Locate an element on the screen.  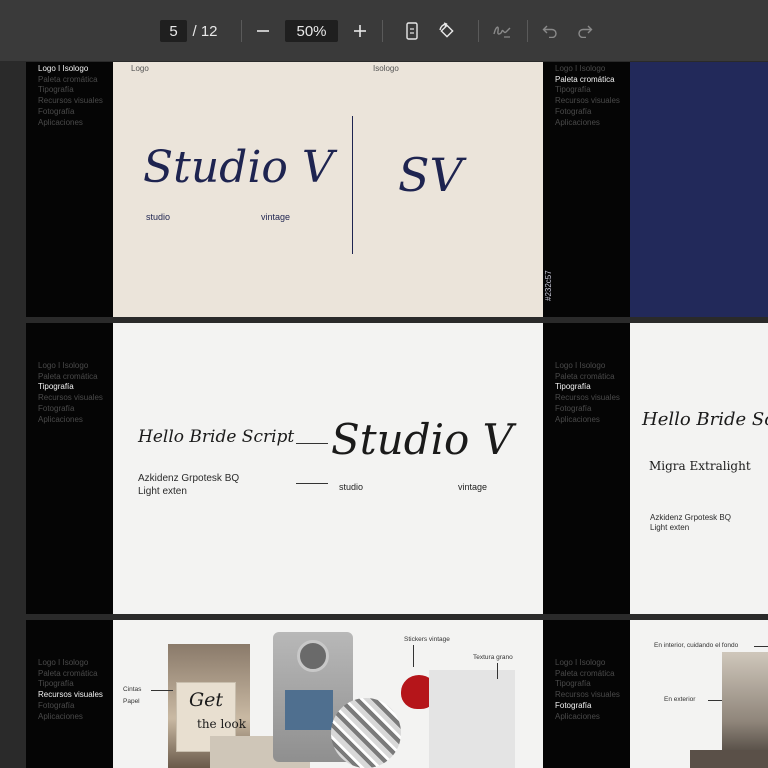
serif-font-sample: Migra Extralight is located at coordinates (700, 466).